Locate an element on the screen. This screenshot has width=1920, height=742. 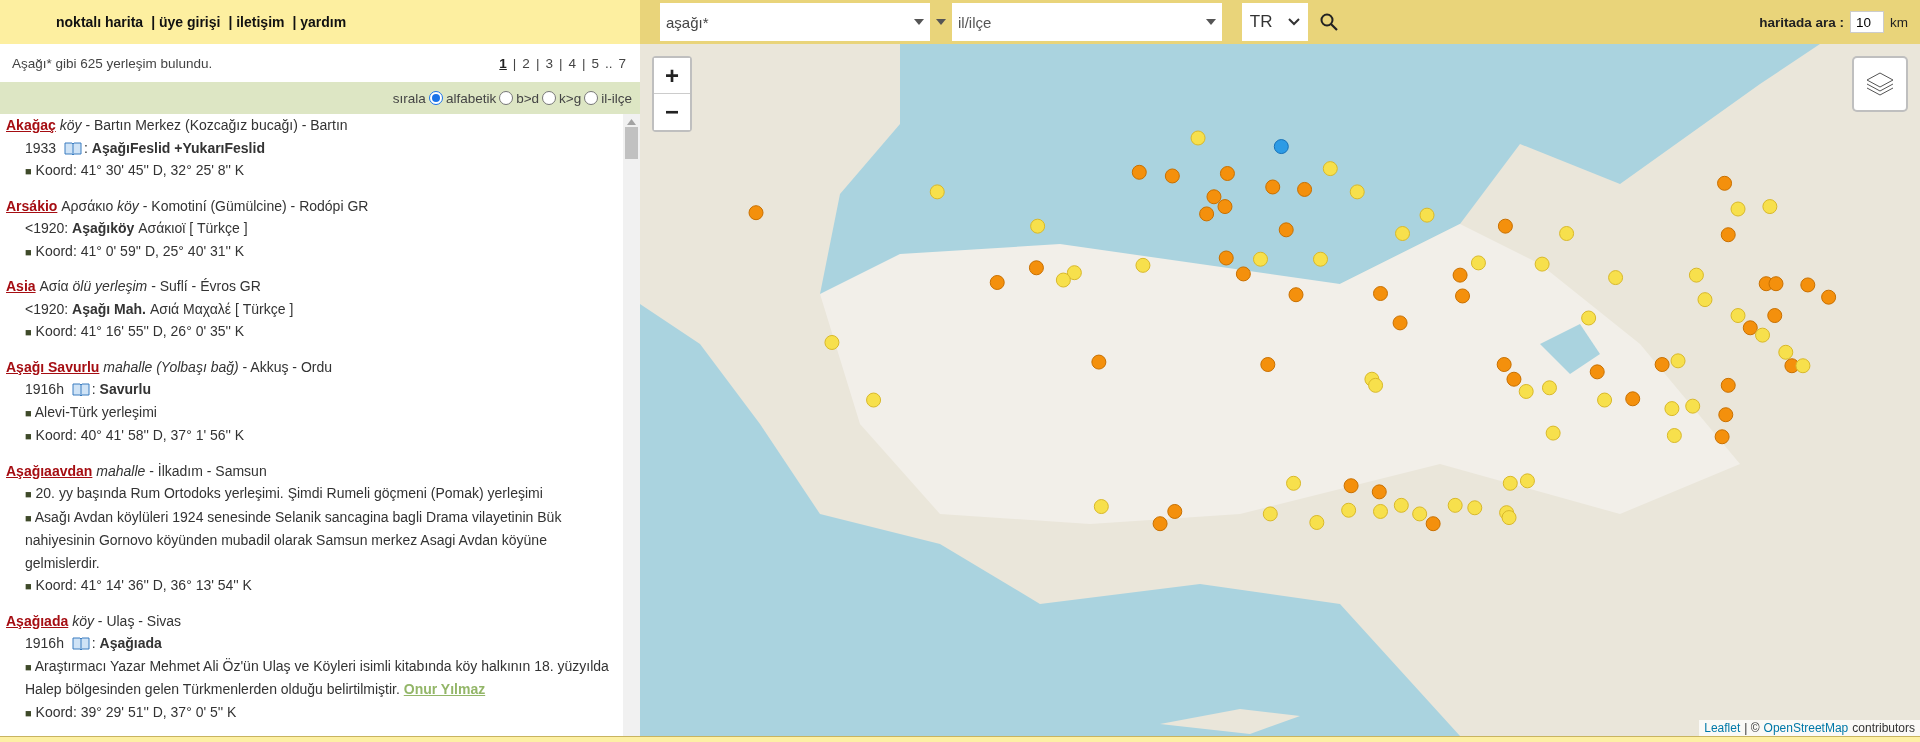
layers-button is located at coordinates (1880, 84).